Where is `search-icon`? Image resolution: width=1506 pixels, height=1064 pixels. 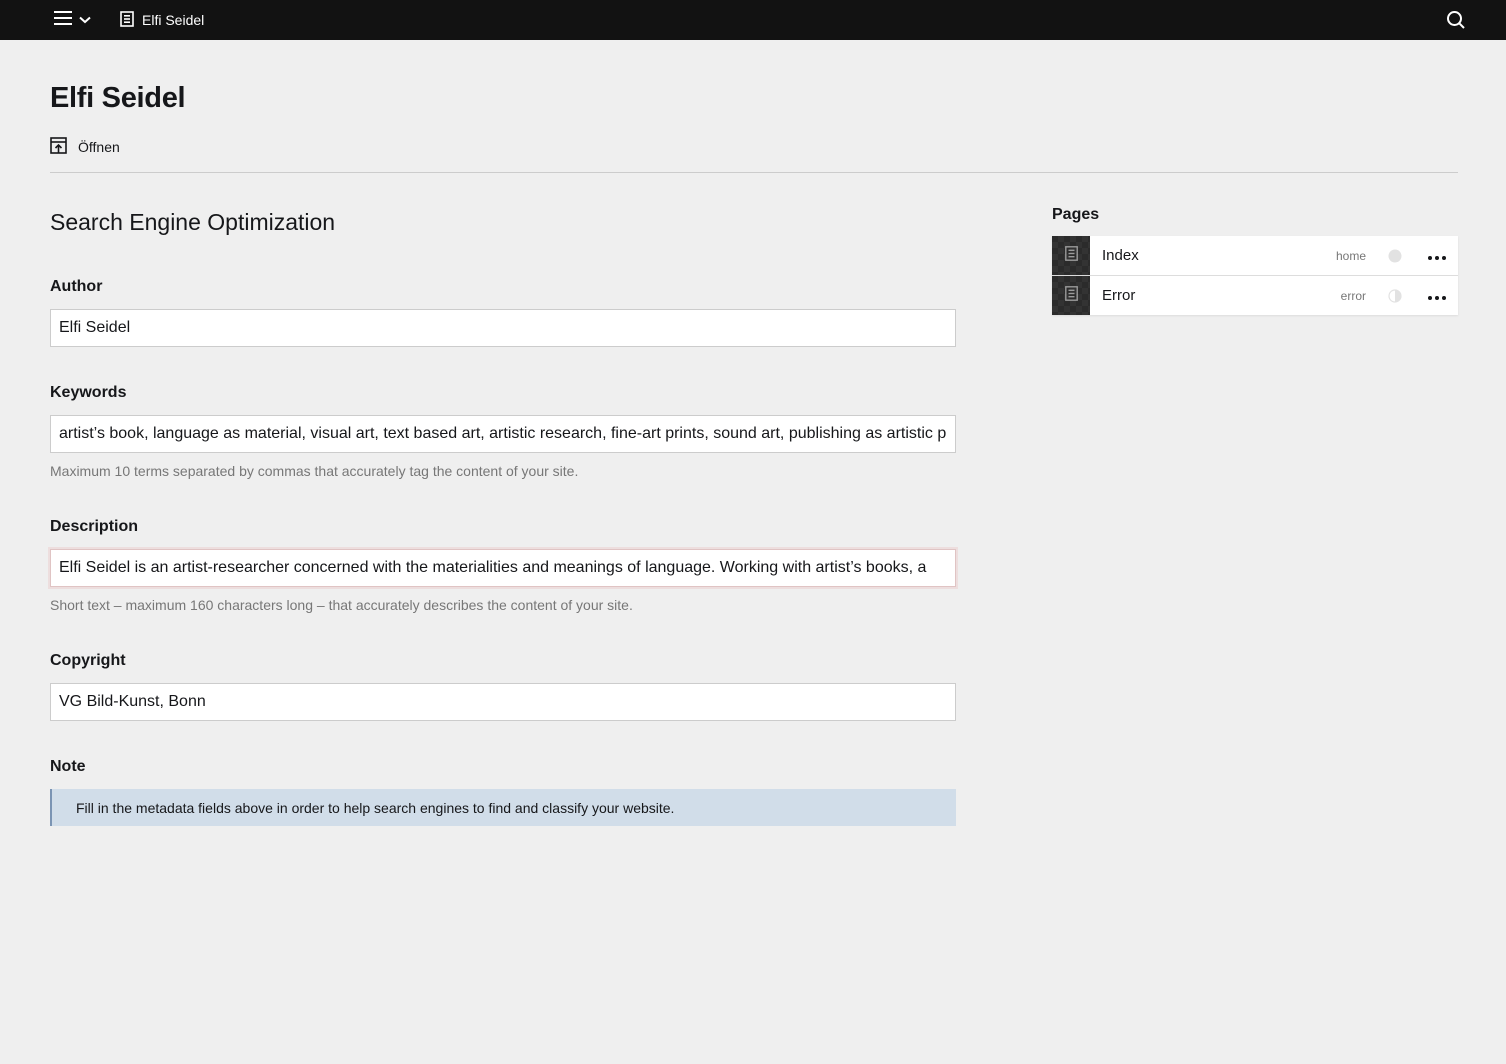
search-icon is located at coordinates (1456, 22).